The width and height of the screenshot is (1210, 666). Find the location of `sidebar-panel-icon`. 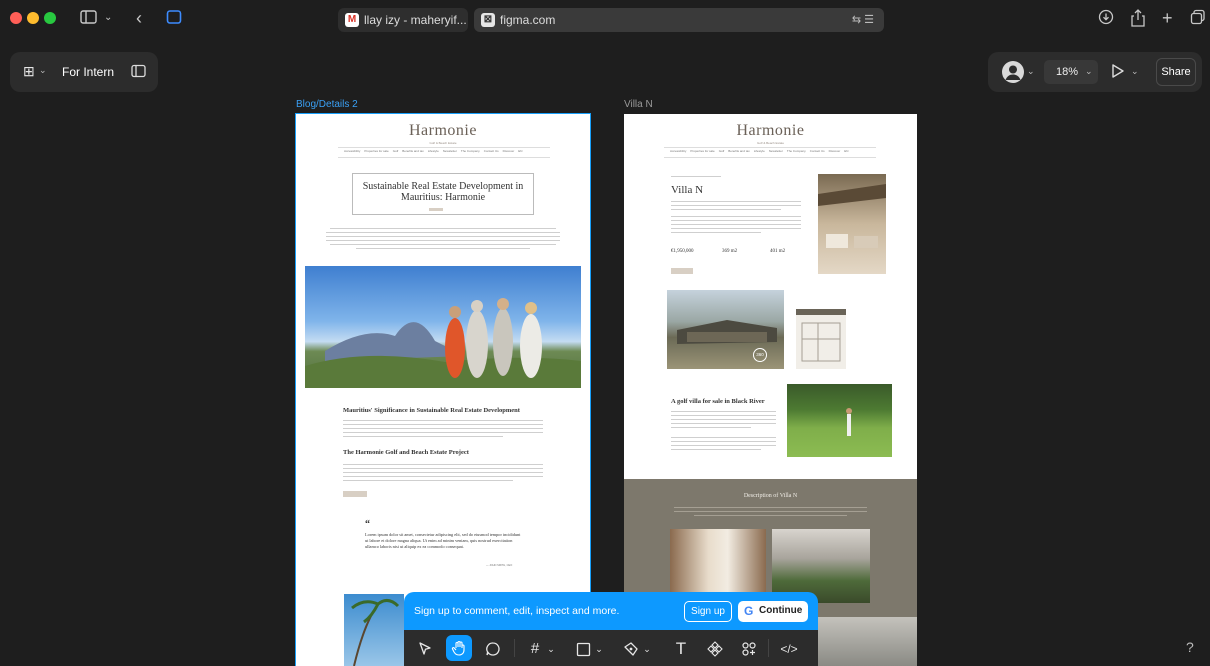

sidebar-panel-icon is located at coordinates (138, 73).